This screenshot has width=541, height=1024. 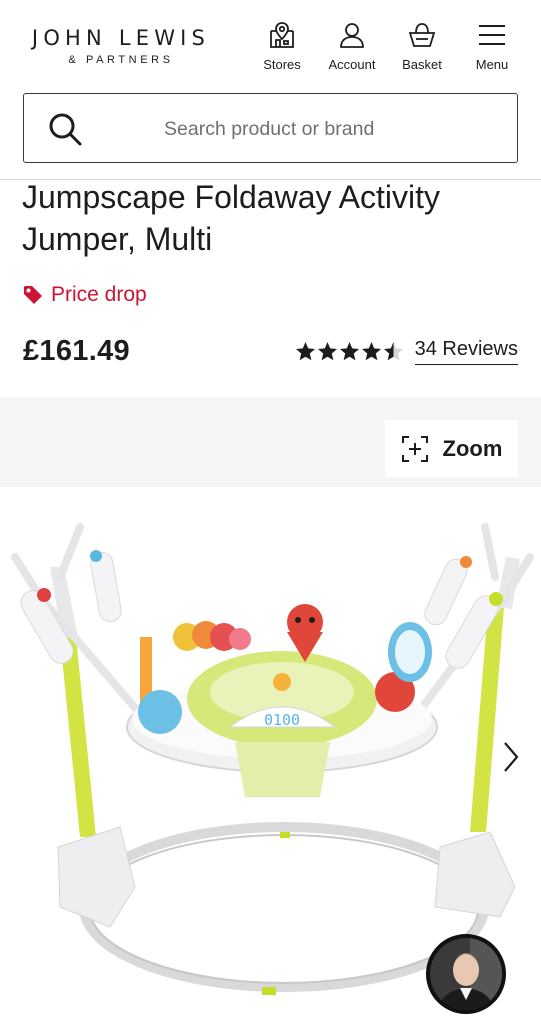 What do you see at coordinates (270, 442) in the screenshot?
I see `gallery-toolbar: Zoom` at bounding box center [270, 442].